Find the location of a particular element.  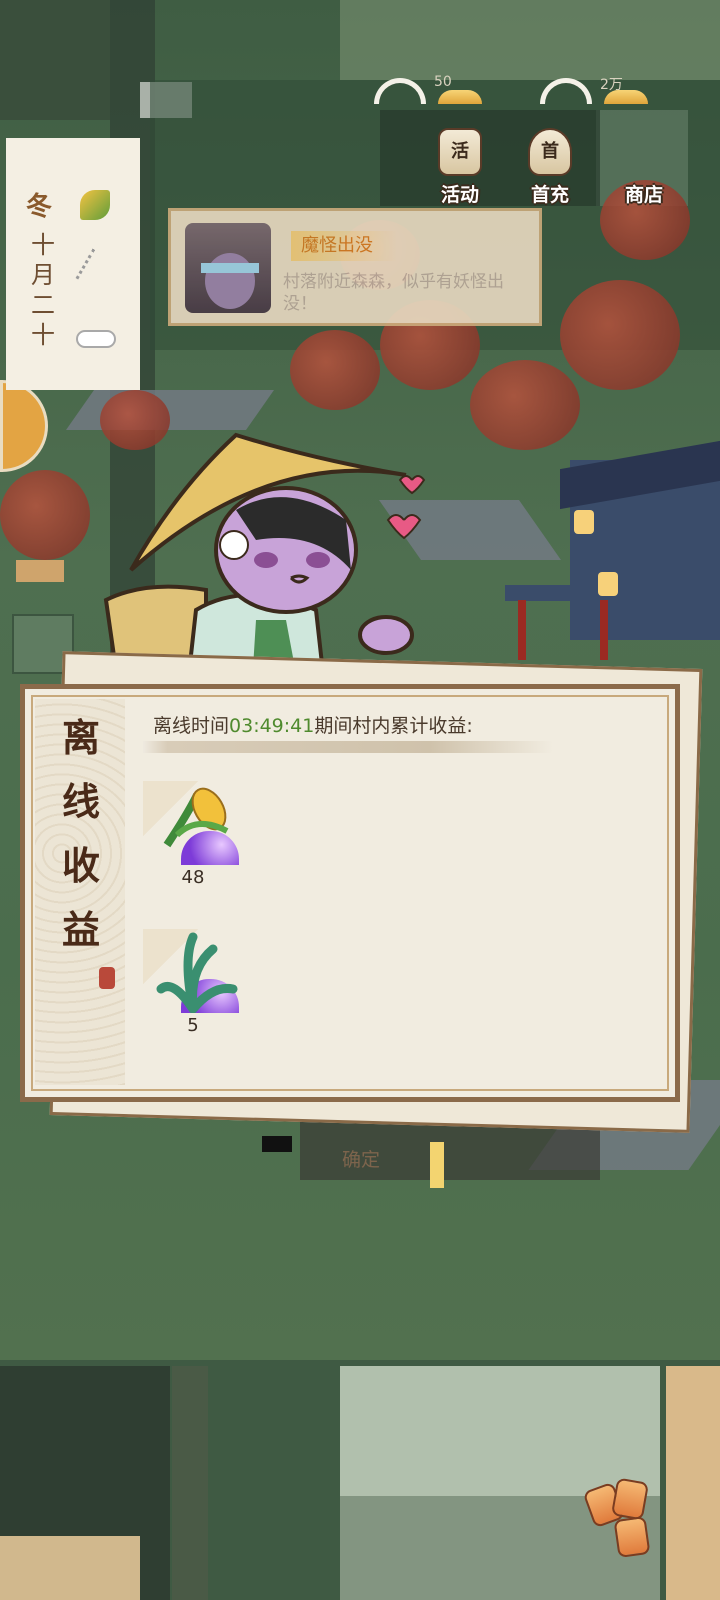

side-coin-icon is located at coordinates (24, 426).